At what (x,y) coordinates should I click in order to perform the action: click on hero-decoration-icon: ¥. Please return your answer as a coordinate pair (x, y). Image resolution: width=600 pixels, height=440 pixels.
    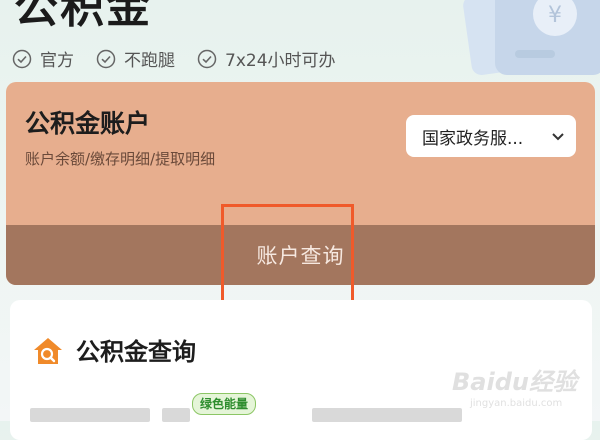
    Looking at the image, I should click on (531, 37).